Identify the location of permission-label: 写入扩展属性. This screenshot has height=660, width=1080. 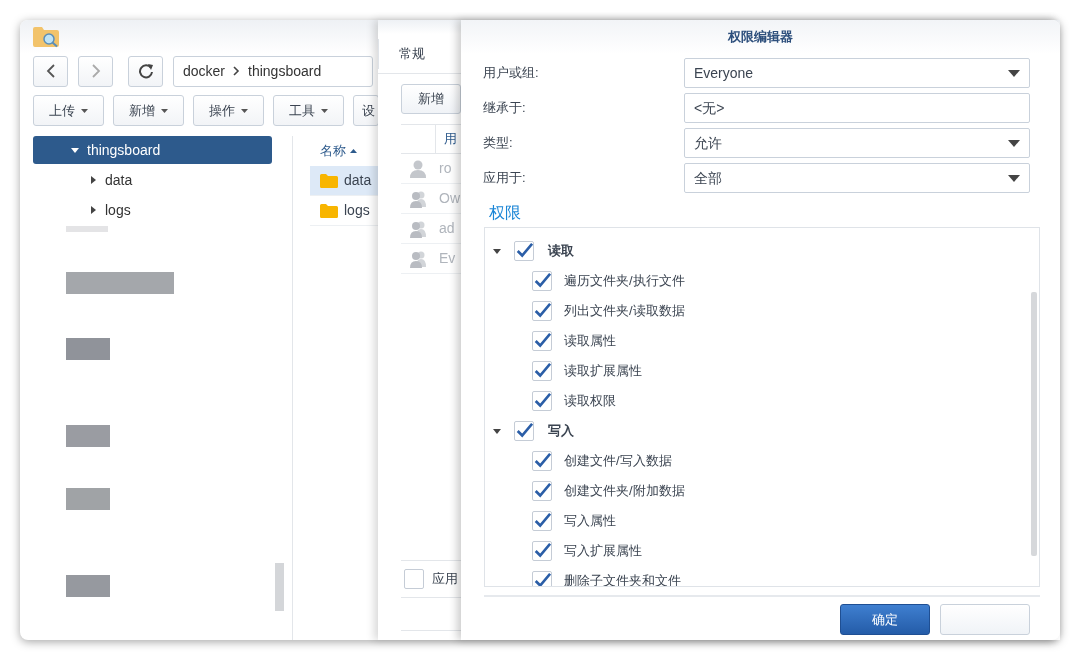
(603, 551).